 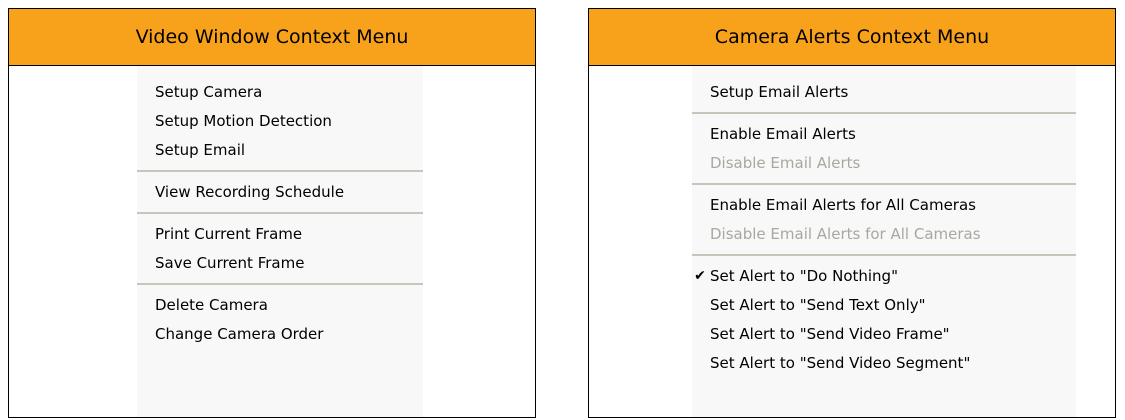 What do you see at coordinates (845, 234) in the screenshot?
I see `menu-item-disable-email-alerts-all-cameras: Disable Email Alerts for All Cameras` at bounding box center [845, 234].